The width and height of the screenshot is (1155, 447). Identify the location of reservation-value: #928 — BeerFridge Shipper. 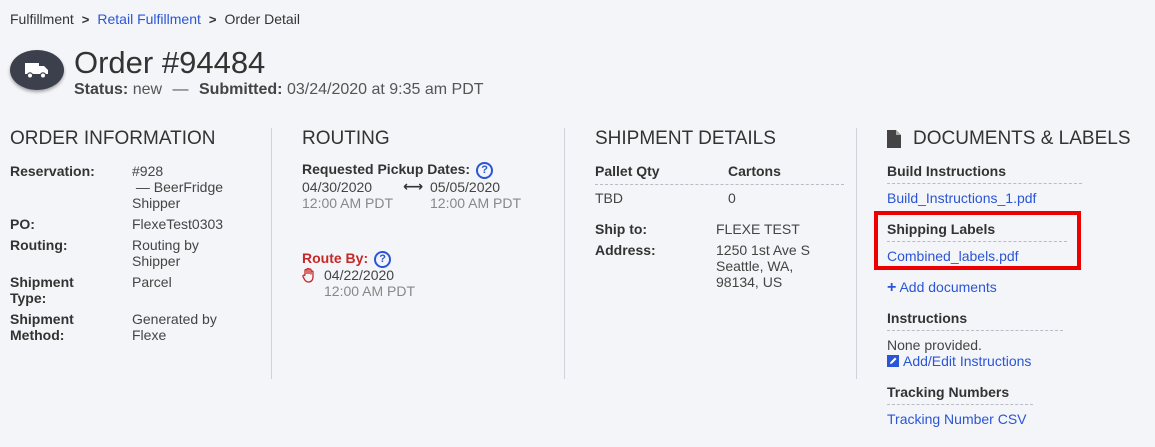
(178, 187).